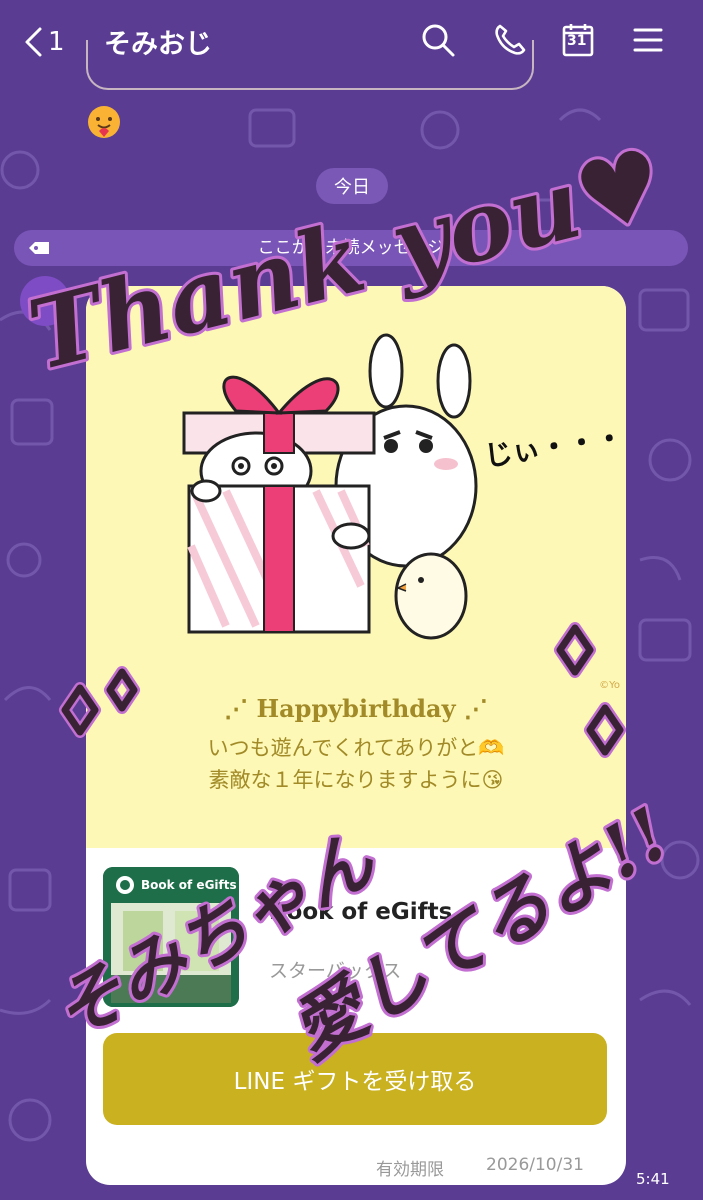 The image size is (703, 1200). Describe the element at coordinates (356, 708) in the screenshot. I see `message-title: ⋰ Happybirthday ⋰` at that location.